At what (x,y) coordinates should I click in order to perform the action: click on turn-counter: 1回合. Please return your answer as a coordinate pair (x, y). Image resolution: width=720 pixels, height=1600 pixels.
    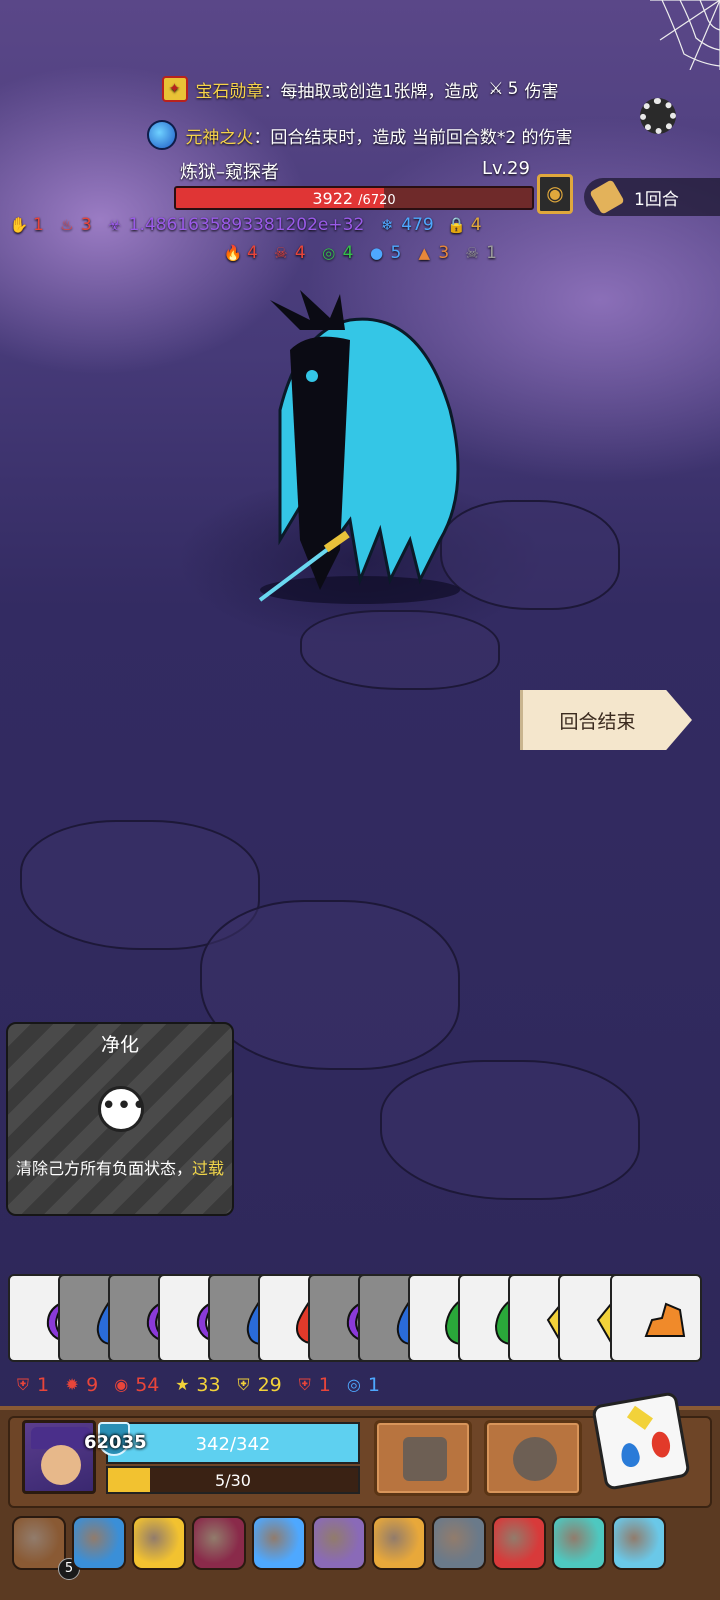
    Looking at the image, I should click on (652, 197).